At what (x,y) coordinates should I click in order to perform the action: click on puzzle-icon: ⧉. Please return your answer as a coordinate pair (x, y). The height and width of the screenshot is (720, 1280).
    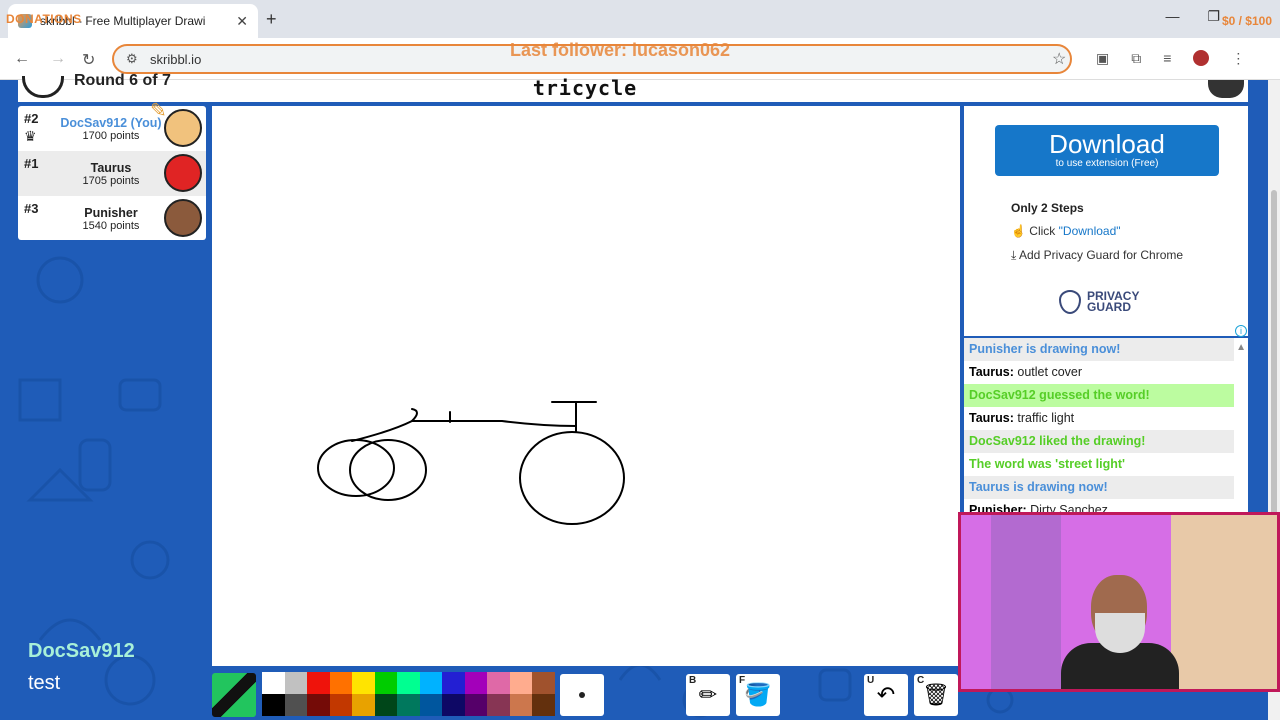
    Looking at the image, I should click on (1136, 58).